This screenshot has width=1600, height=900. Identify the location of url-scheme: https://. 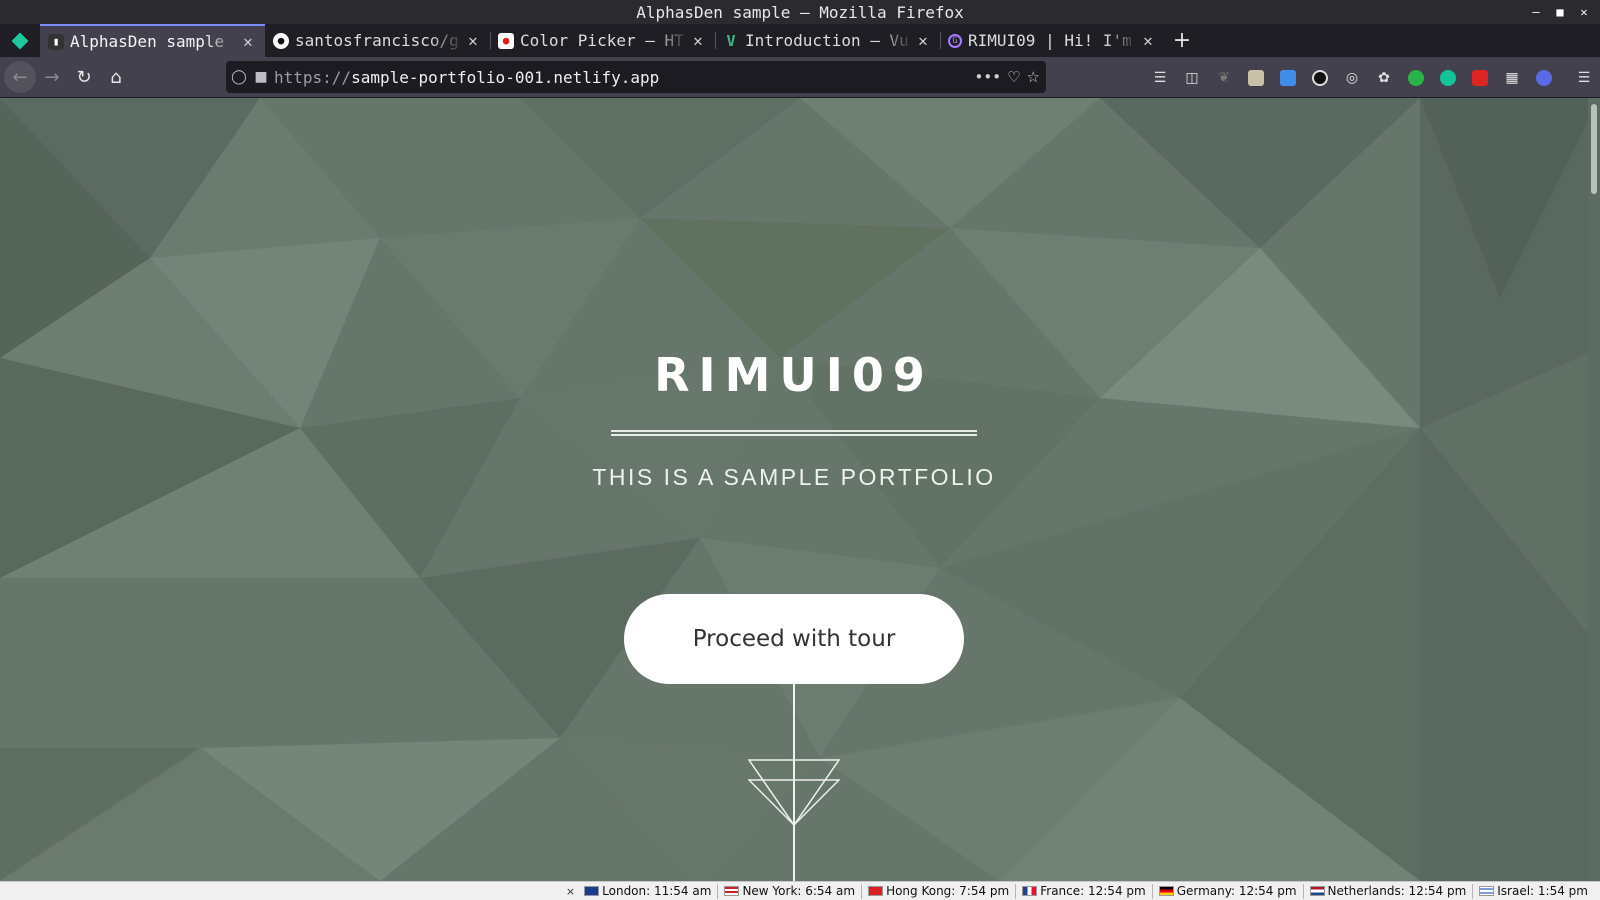
(313, 77).